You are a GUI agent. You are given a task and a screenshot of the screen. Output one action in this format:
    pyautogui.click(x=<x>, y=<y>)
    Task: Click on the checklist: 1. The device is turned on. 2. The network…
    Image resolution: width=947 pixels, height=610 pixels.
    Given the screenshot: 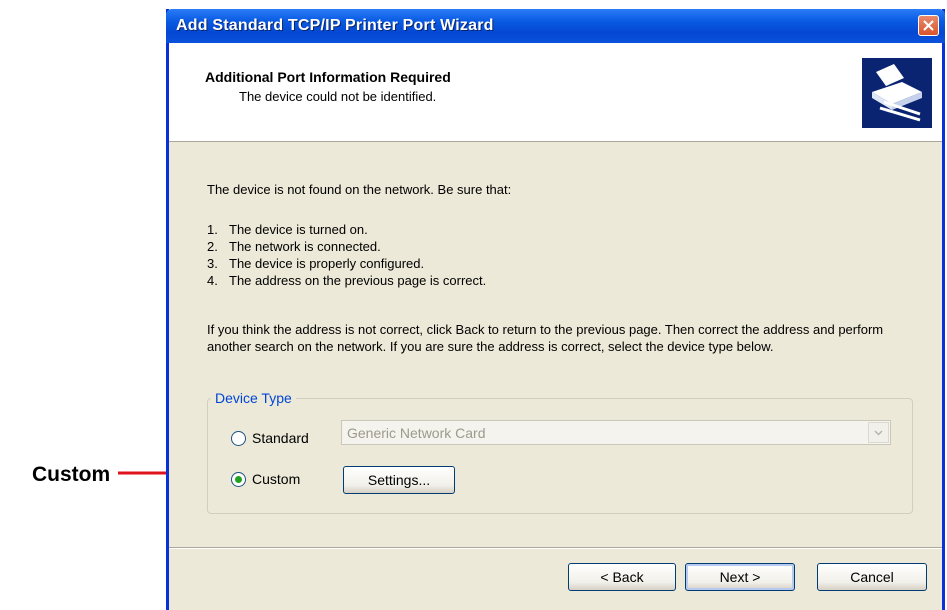 What is the action you would take?
    pyautogui.click(x=346, y=255)
    